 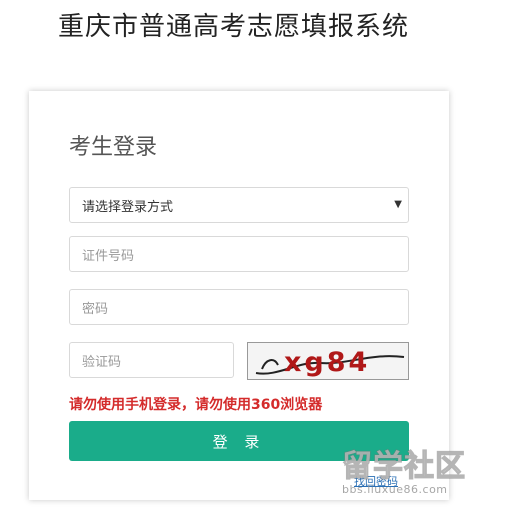 What do you see at coordinates (196, 405) in the screenshot?
I see `warning-message: 请勿使用手机登录，请勿使用360浏览器` at bounding box center [196, 405].